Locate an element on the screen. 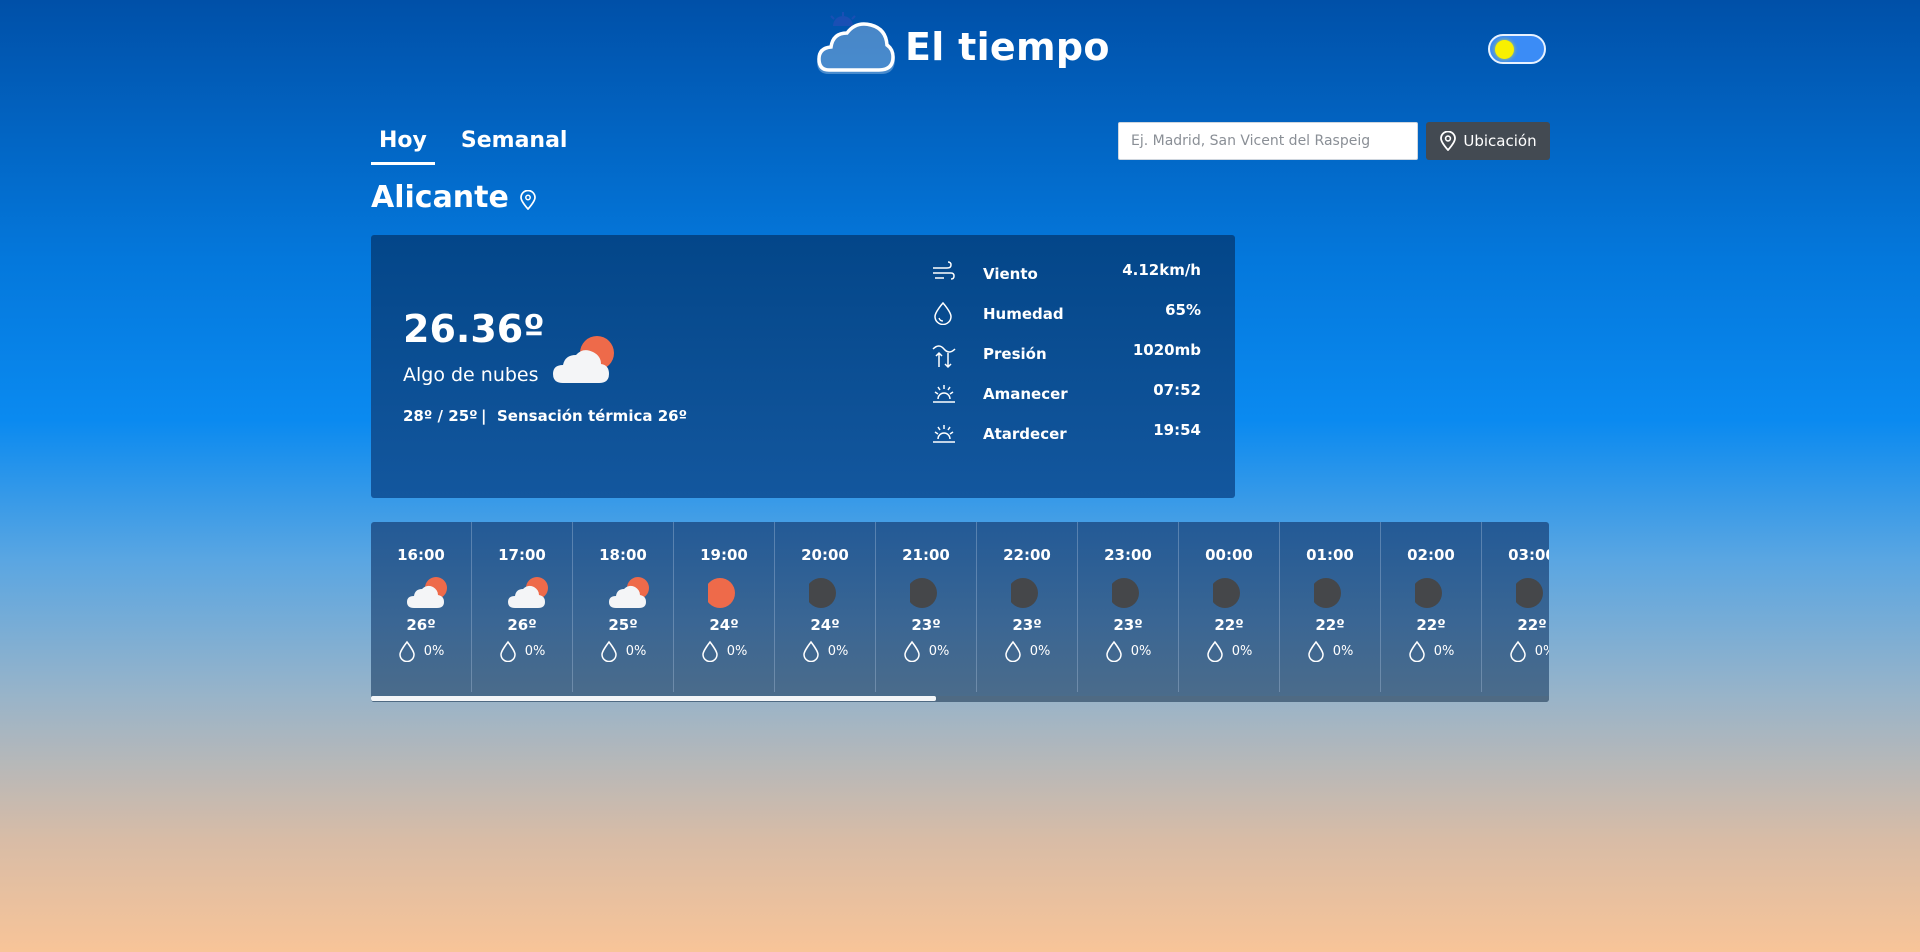  hour-time: 18:00 is located at coordinates (623, 555).